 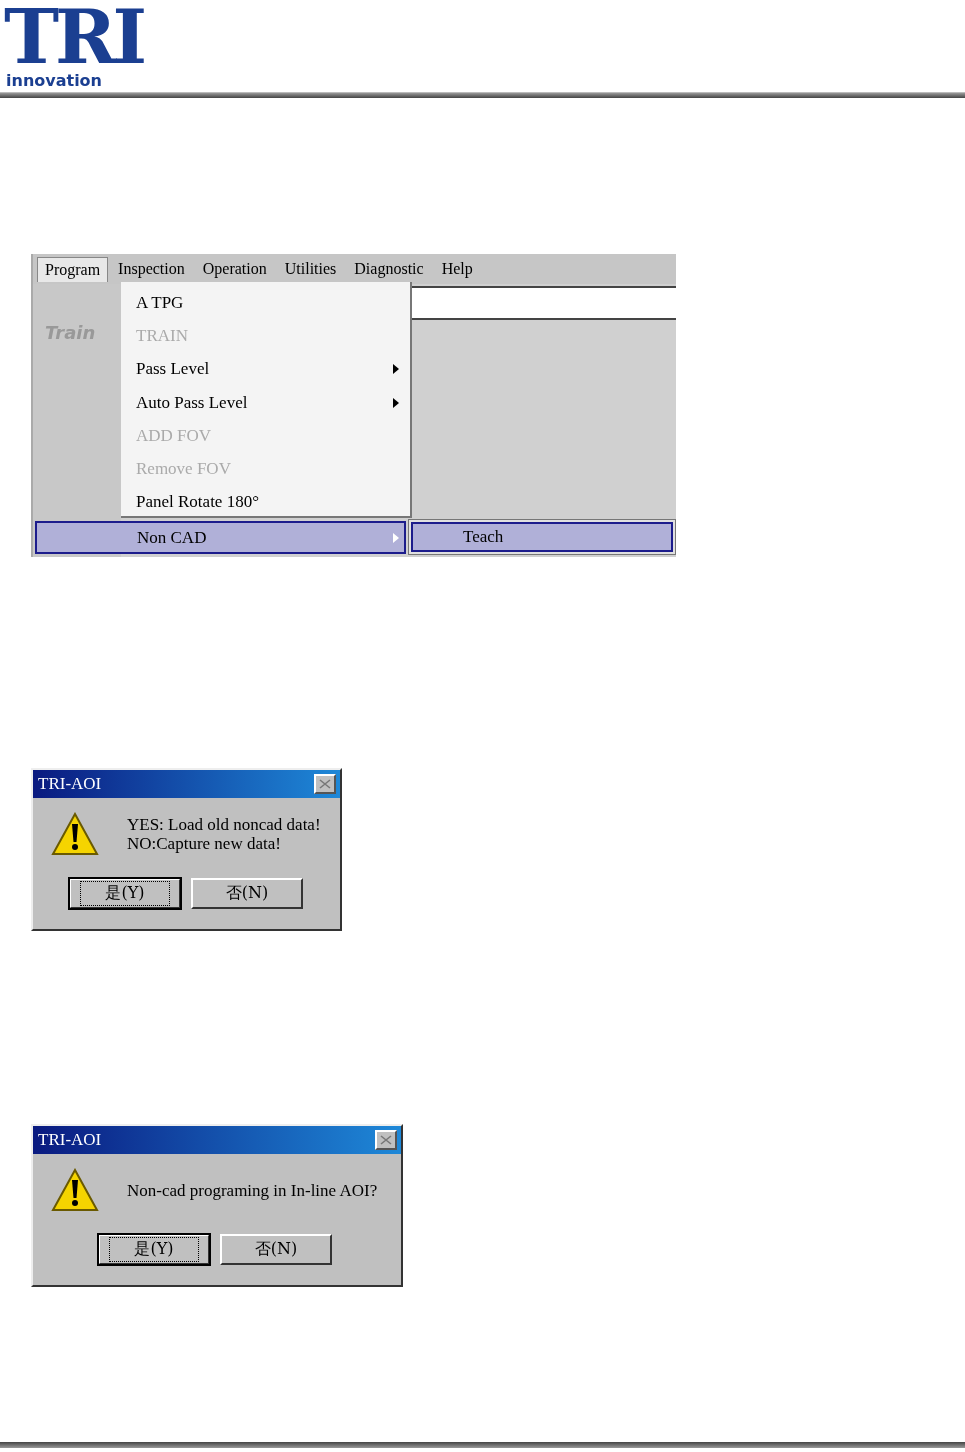 I want to click on menu-title: Diagnostic, so click(x=389, y=269).